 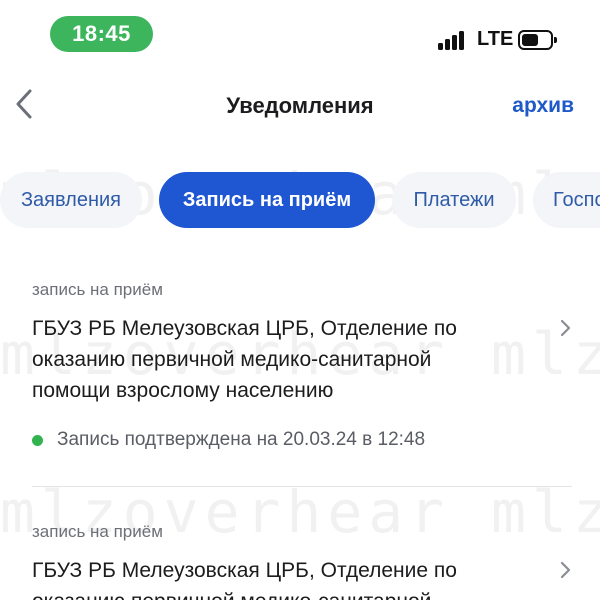 What do you see at coordinates (495, 39) in the screenshot?
I see `network-type: LTE` at bounding box center [495, 39].